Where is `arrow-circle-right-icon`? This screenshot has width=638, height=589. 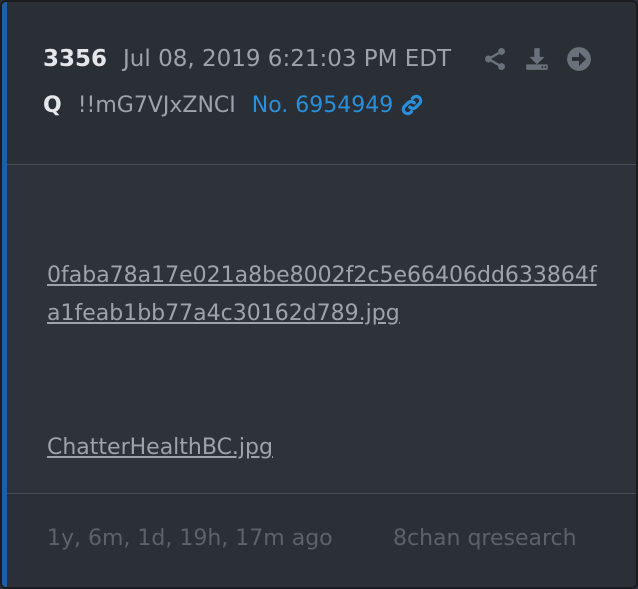
arrow-circle-right-icon is located at coordinates (579, 59).